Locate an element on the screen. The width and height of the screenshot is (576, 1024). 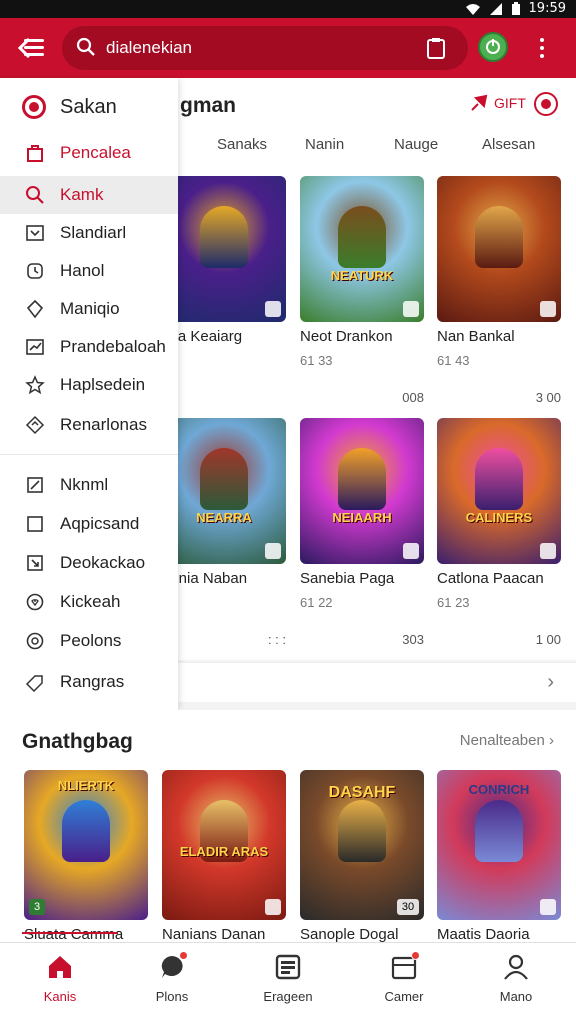
drawer-item-3: Hanol is located at coordinates (89, 271).